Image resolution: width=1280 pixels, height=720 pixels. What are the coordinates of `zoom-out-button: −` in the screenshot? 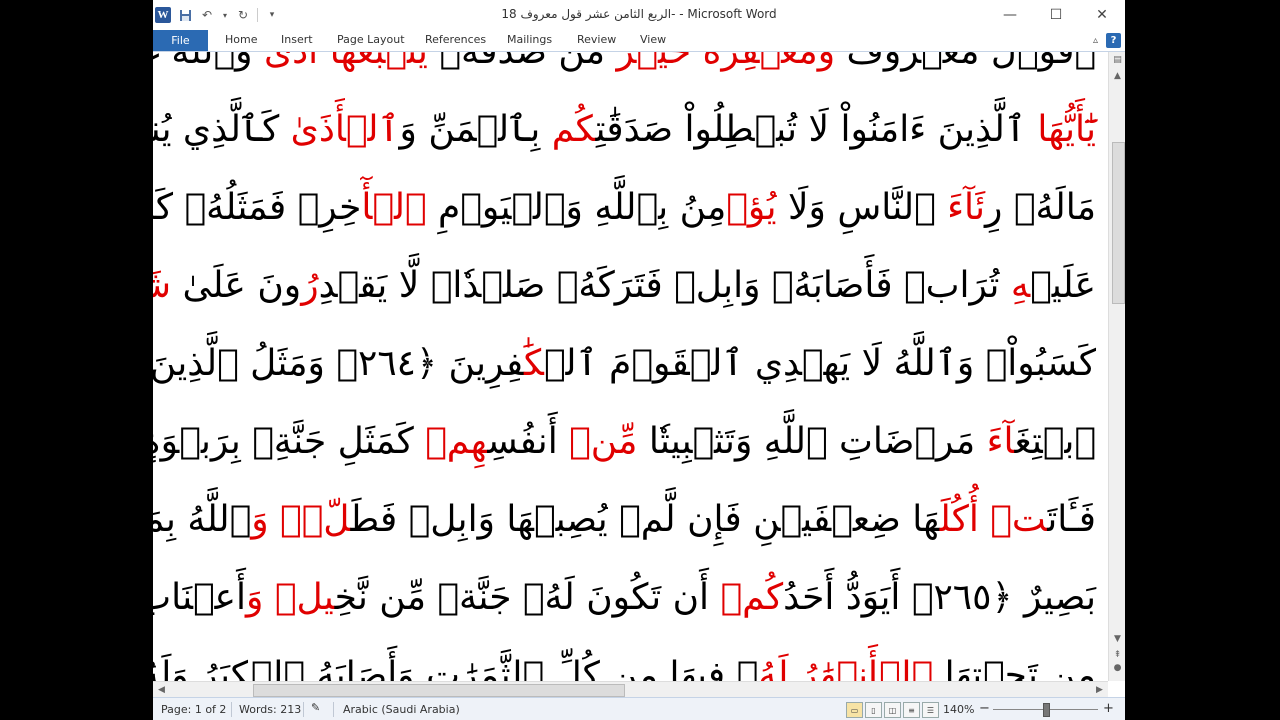 It's located at (984, 708).